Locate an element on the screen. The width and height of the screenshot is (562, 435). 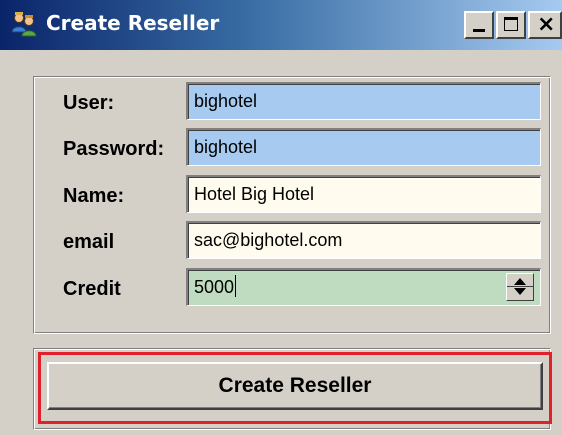
minimize-button is located at coordinates (479, 25).